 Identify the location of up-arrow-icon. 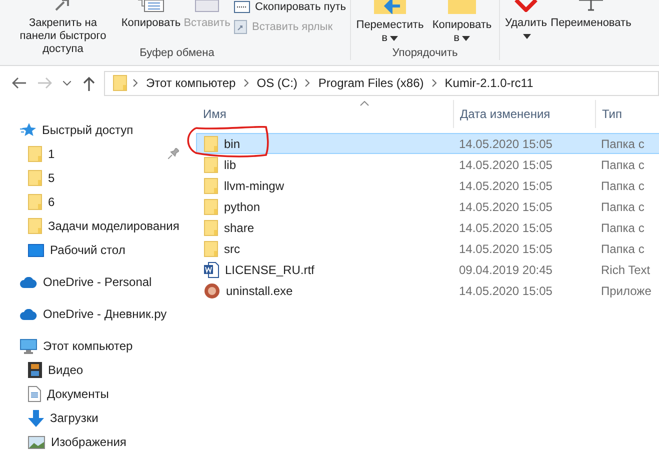
(89, 83).